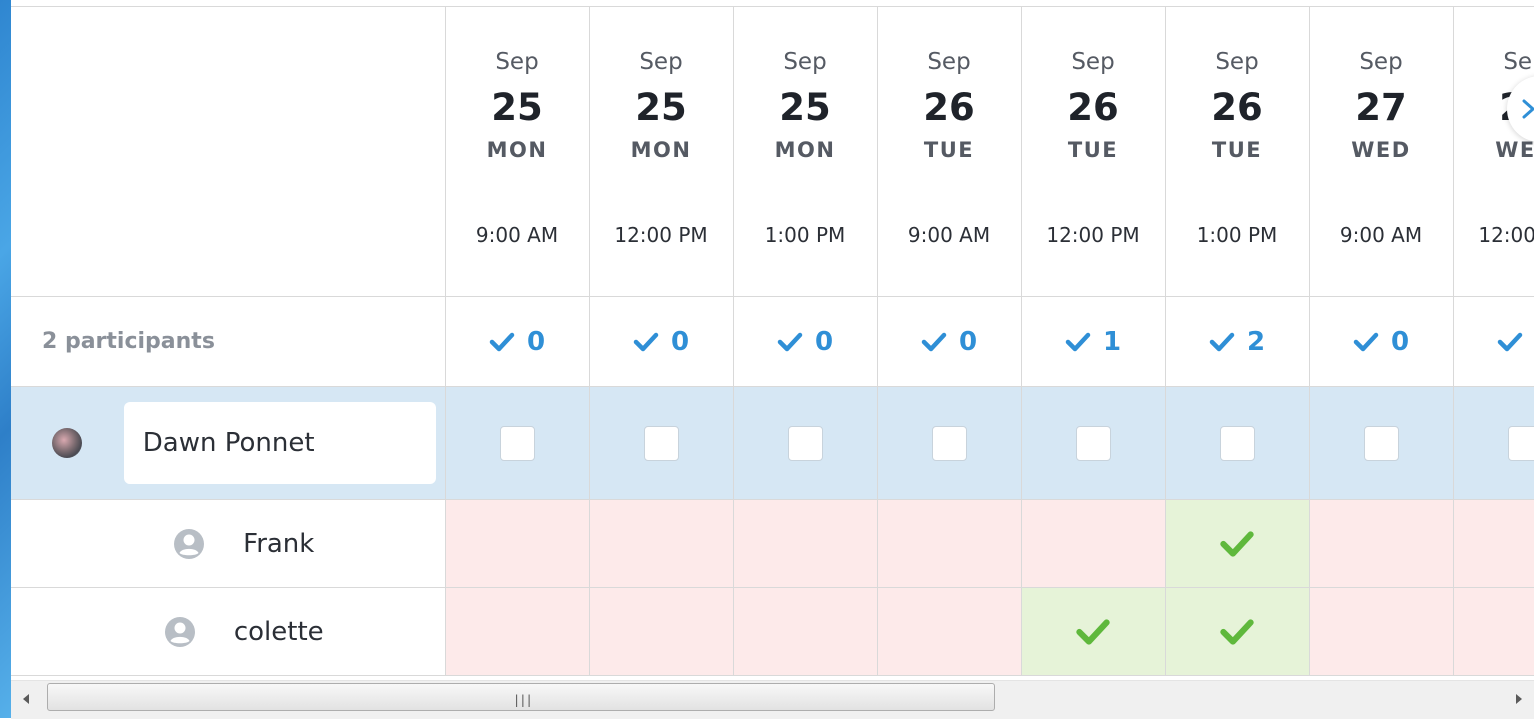 The width and height of the screenshot is (1534, 719). Describe the element at coordinates (522, 700) in the screenshot. I see `grip-icon: |||` at that location.